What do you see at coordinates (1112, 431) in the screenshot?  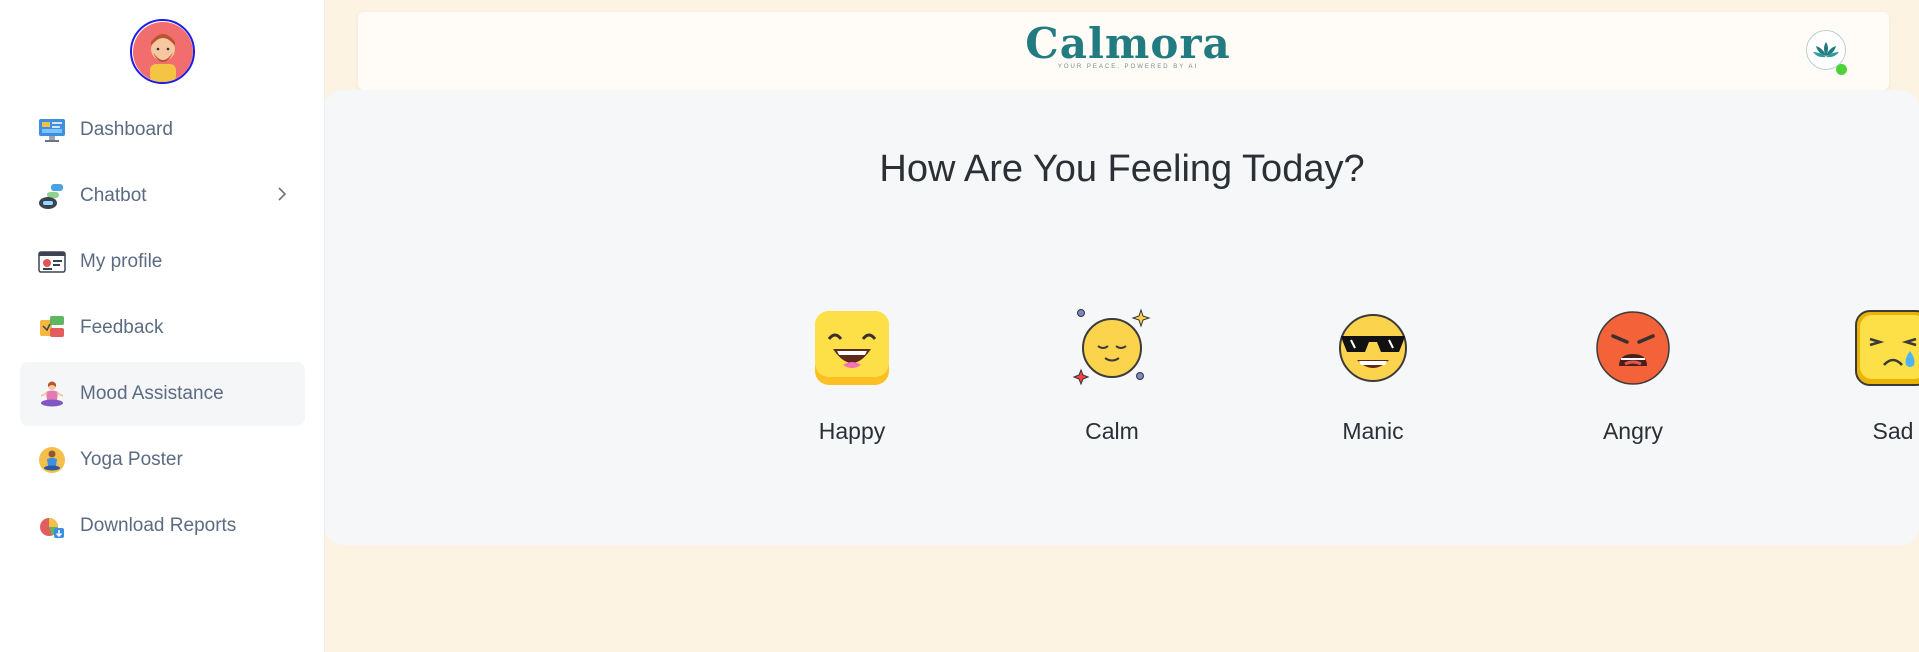 I see `mood-label: Calm` at bounding box center [1112, 431].